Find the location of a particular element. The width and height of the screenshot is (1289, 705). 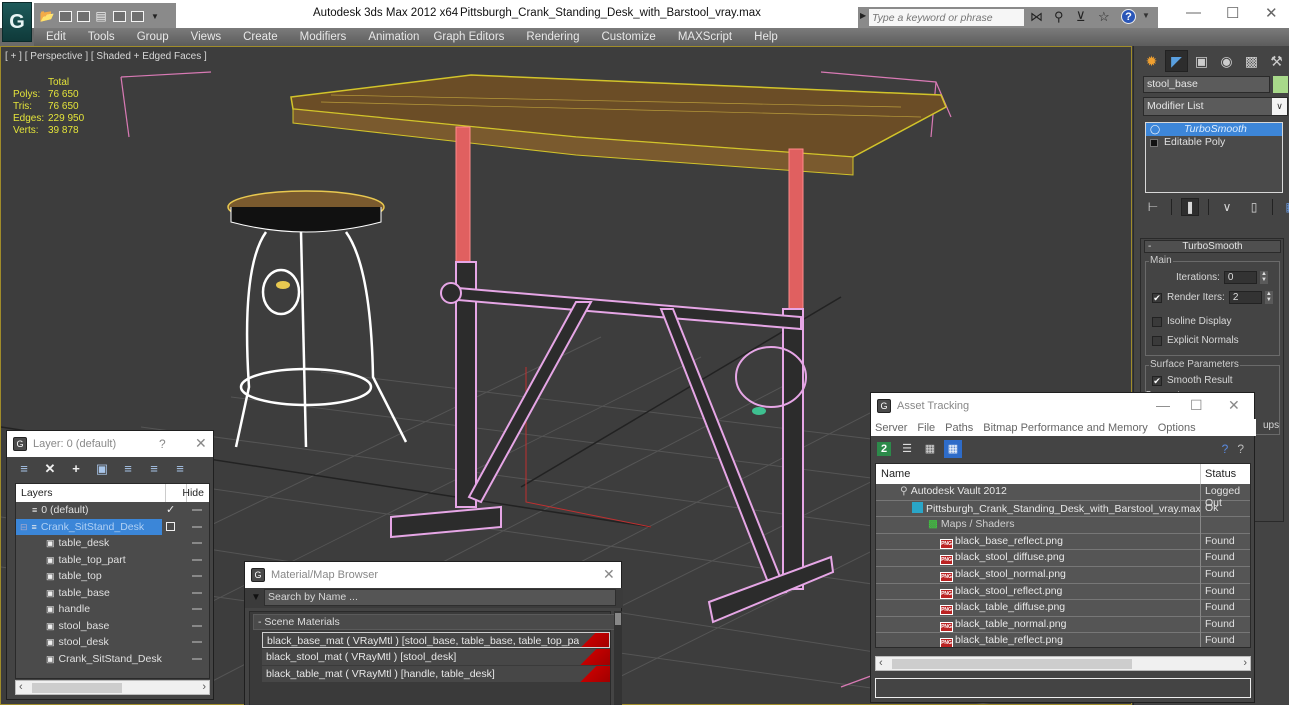

help-button: ? is located at coordinates (162, 444).